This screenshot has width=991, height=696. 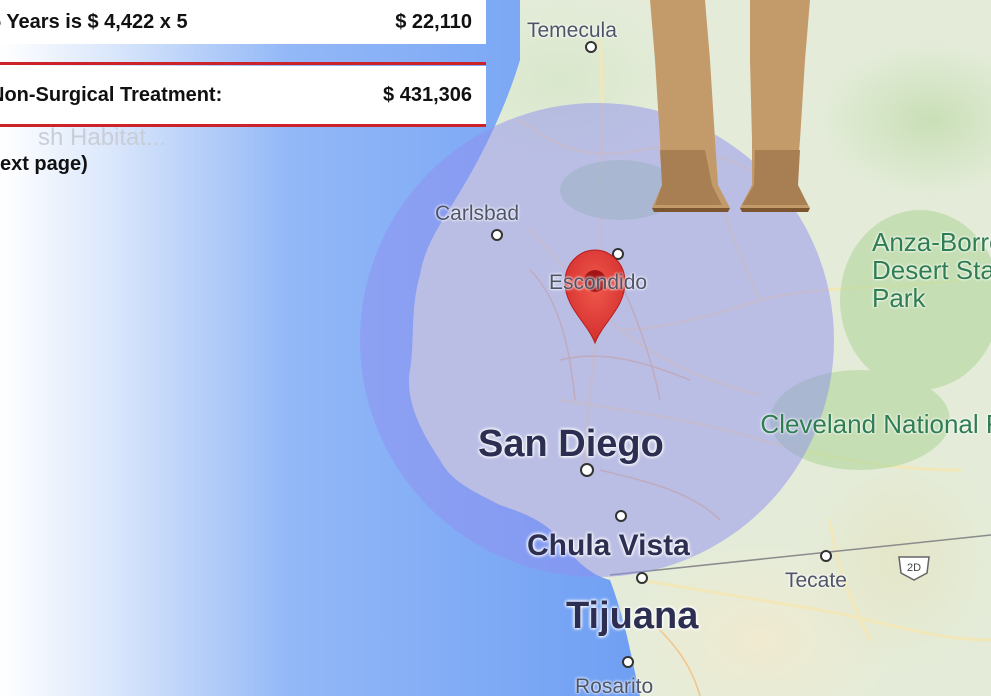 What do you see at coordinates (433, 21) in the screenshot?
I see `cost-row-value: $ 22,110` at bounding box center [433, 21].